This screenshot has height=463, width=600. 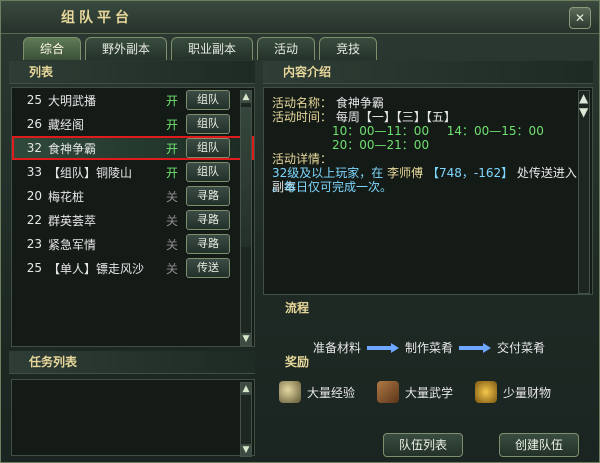 I want to click on flow-section: 流程 准备材料 制作菜肴 交付菜肴, so click(x=428, y=327).